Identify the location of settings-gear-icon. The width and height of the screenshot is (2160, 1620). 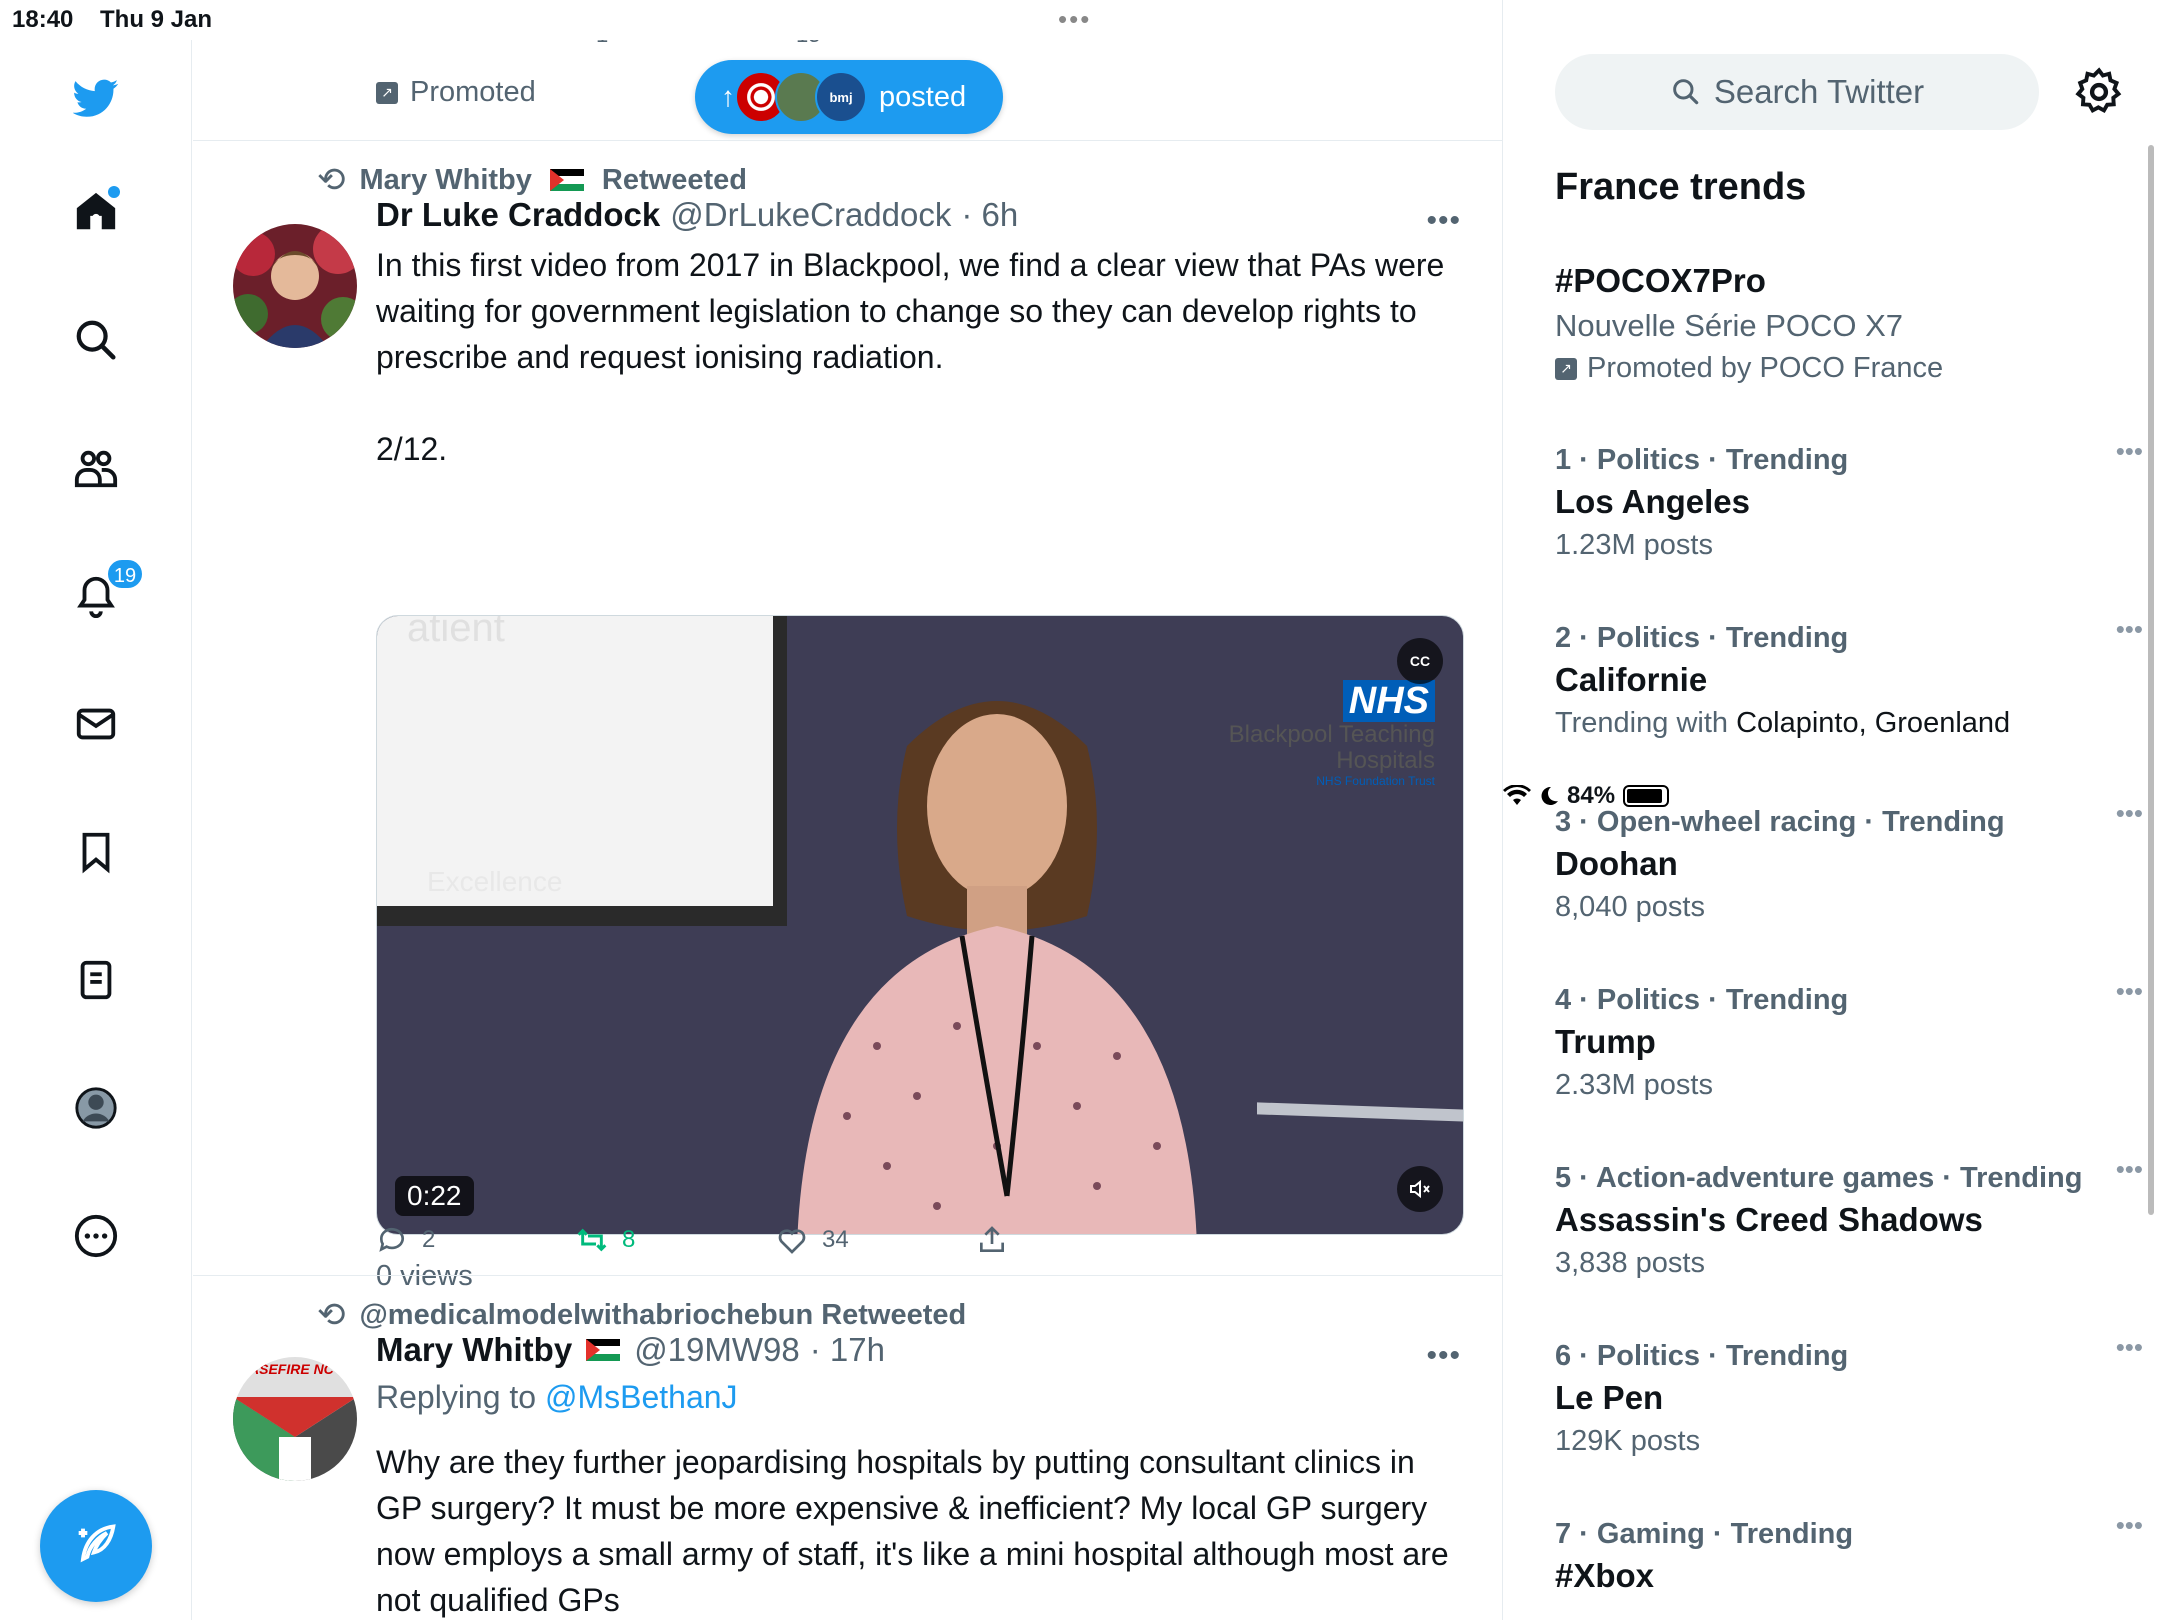
(2099, 92).